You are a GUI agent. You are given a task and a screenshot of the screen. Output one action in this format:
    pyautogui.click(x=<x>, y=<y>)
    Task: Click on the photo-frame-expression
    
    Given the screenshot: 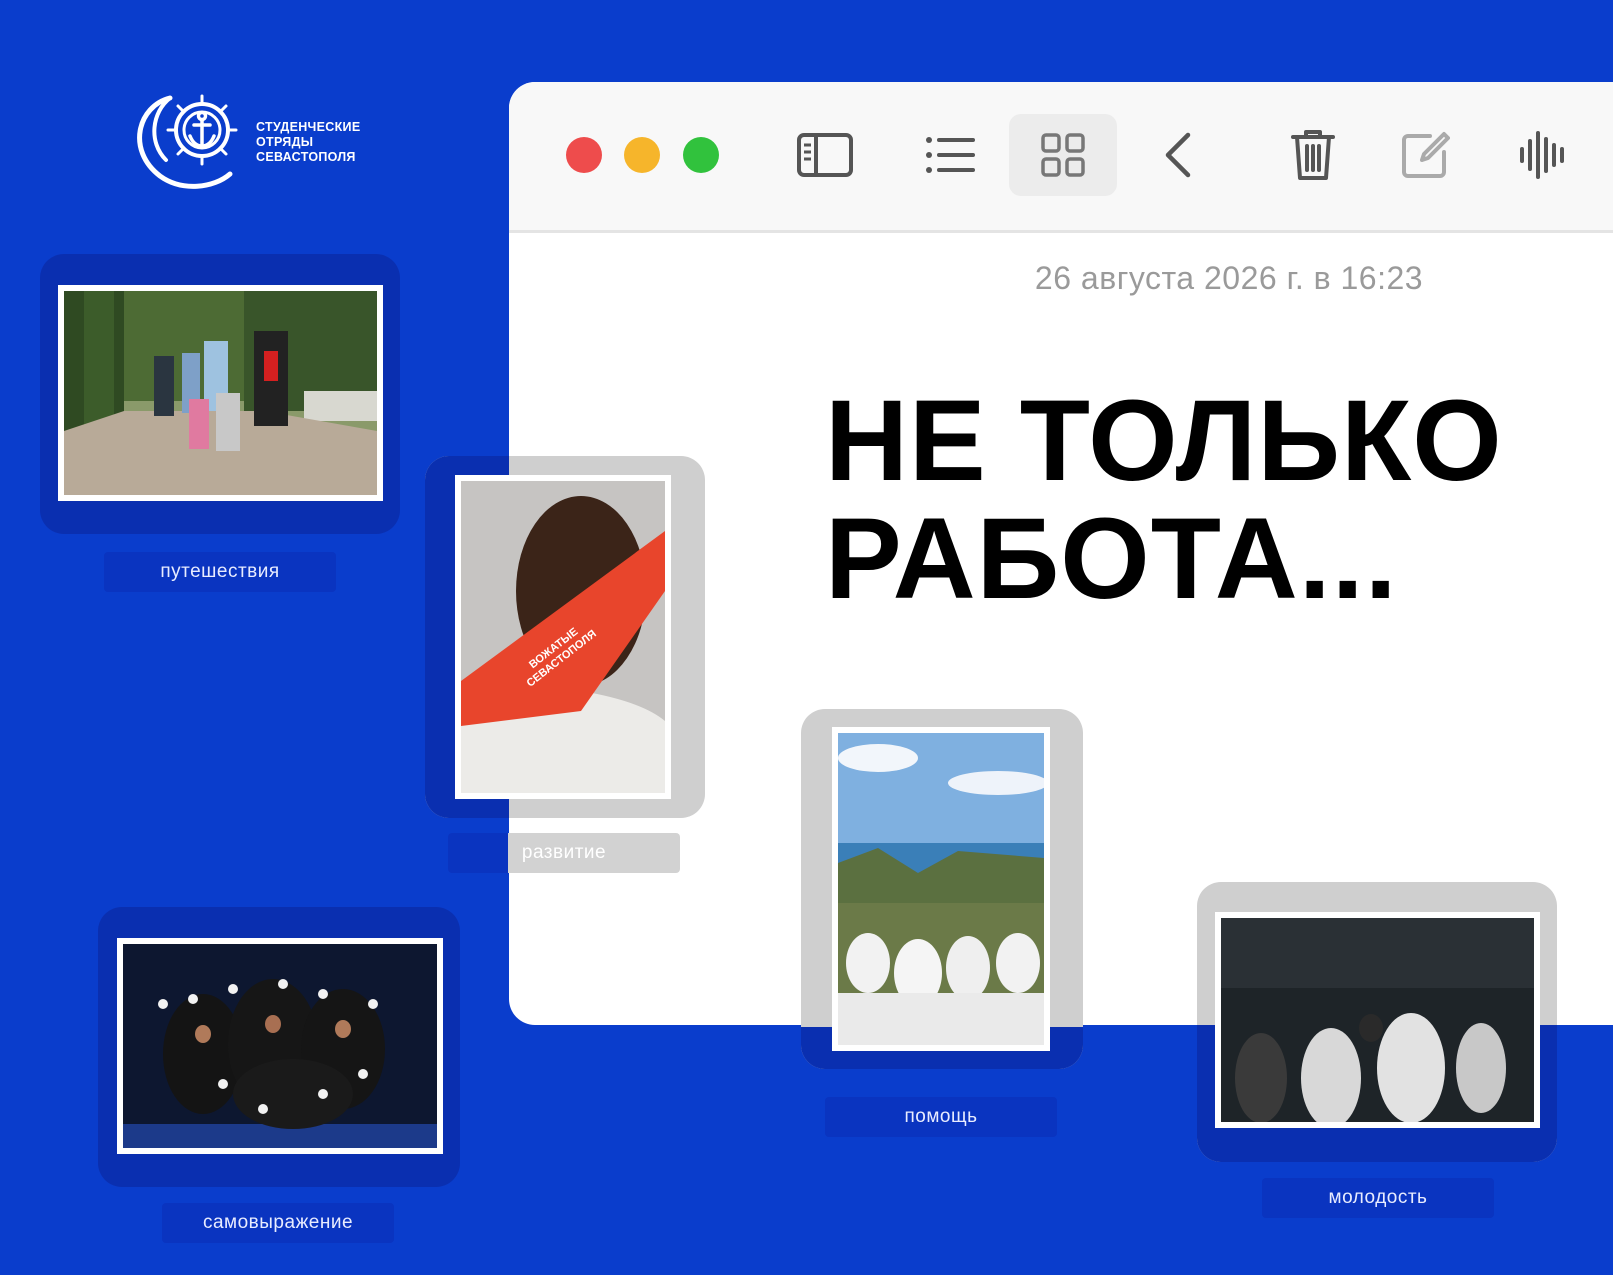 What is the action you would take?
    pyautogui.click(x=280, y=1046)
    